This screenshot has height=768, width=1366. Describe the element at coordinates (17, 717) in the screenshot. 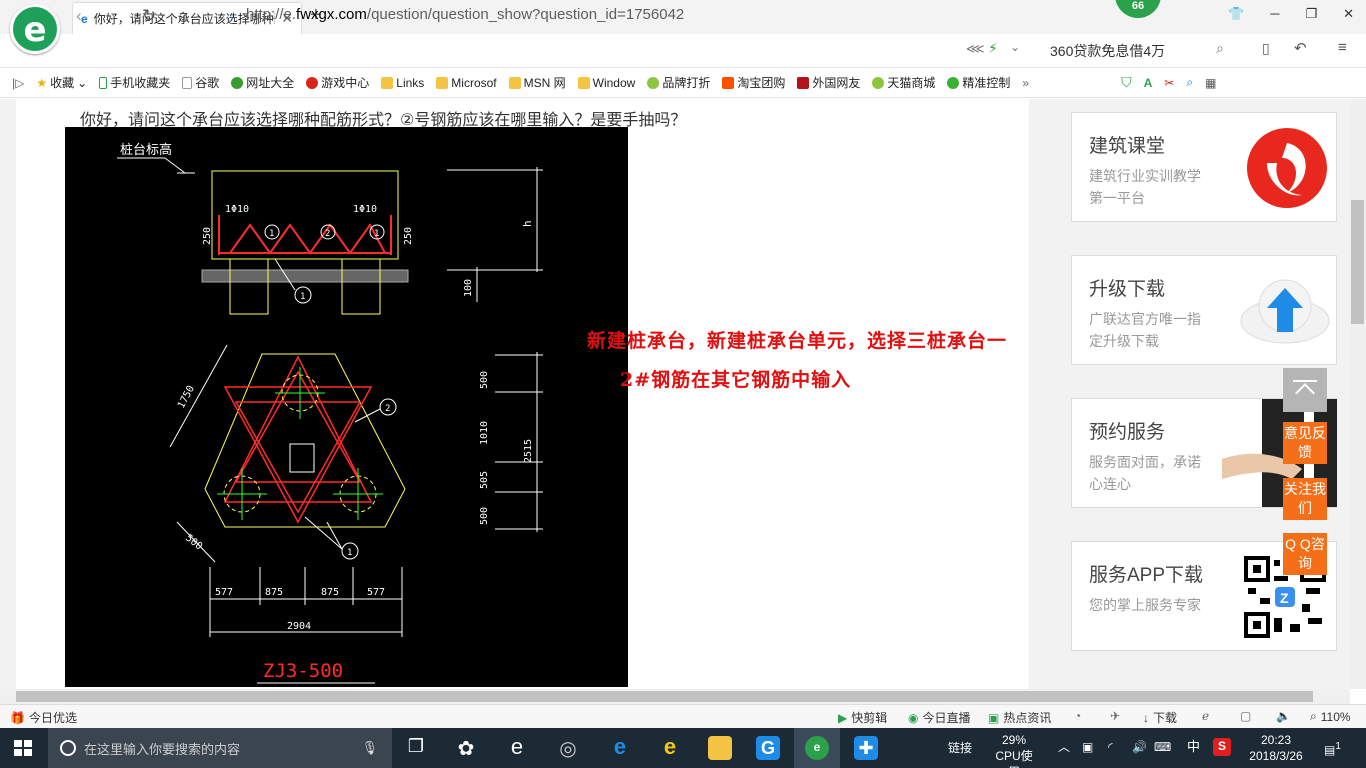

I see `gift-icon: 🎁` at that location.